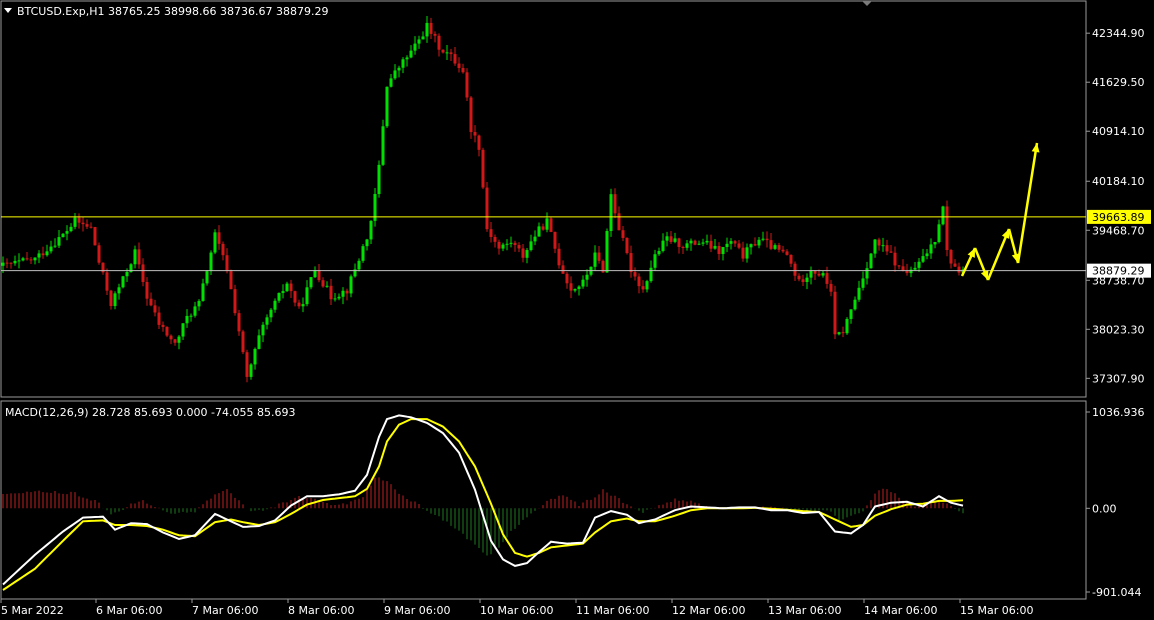  What do you see at coordinates (1118, 271) in the screenshot?
I see `current-price-label: 38879.29` at bounding box center [1118, 271].